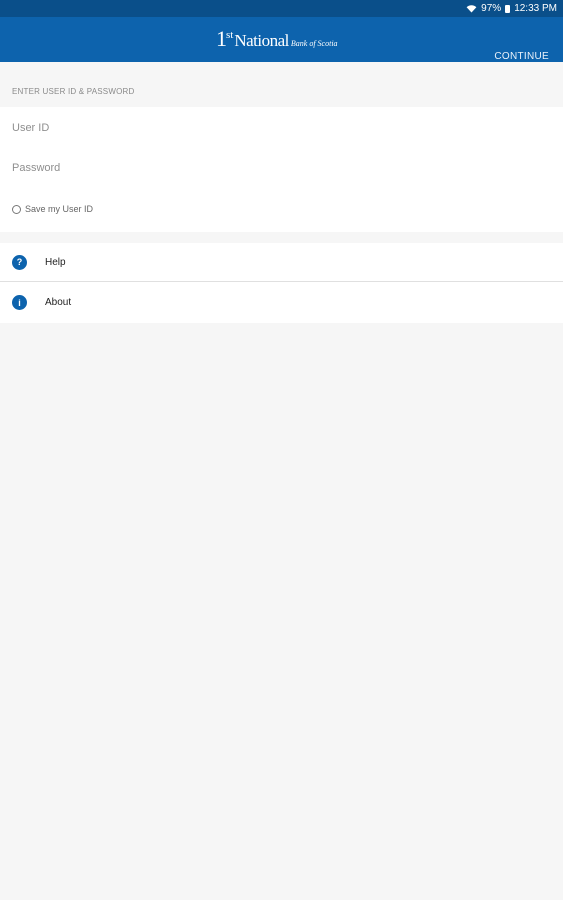 The image size is (563, 900). I want to click on login-form: Save my User ID, so click(281, 169).